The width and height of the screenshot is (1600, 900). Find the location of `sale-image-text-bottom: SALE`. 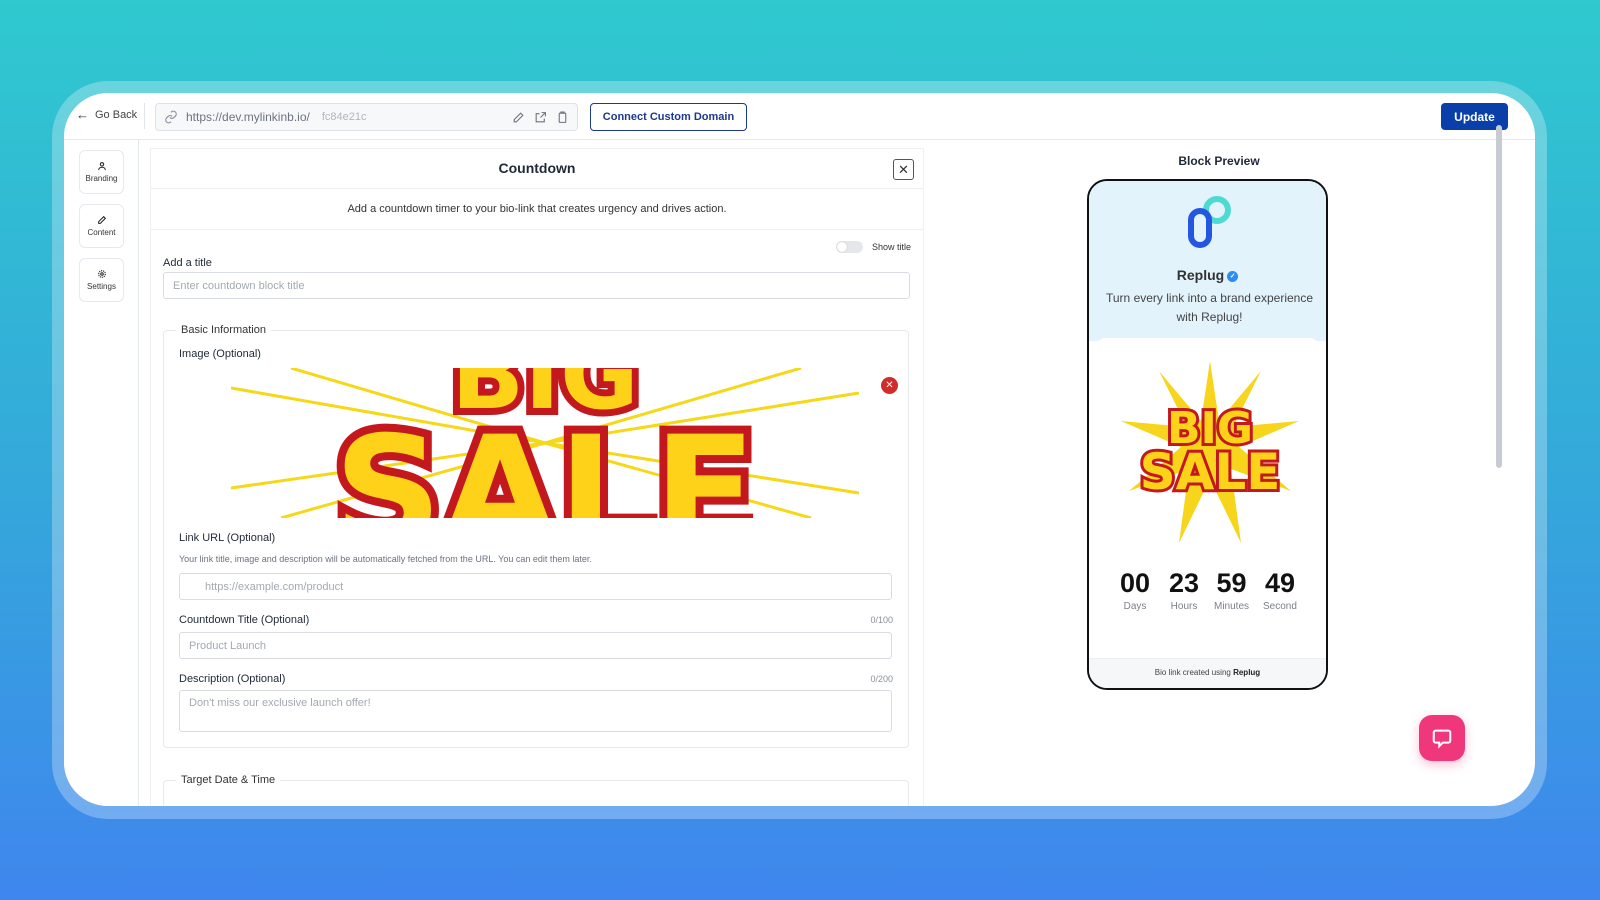

sale-image-text-bottom: SALE is located at coordinates (545, 461).